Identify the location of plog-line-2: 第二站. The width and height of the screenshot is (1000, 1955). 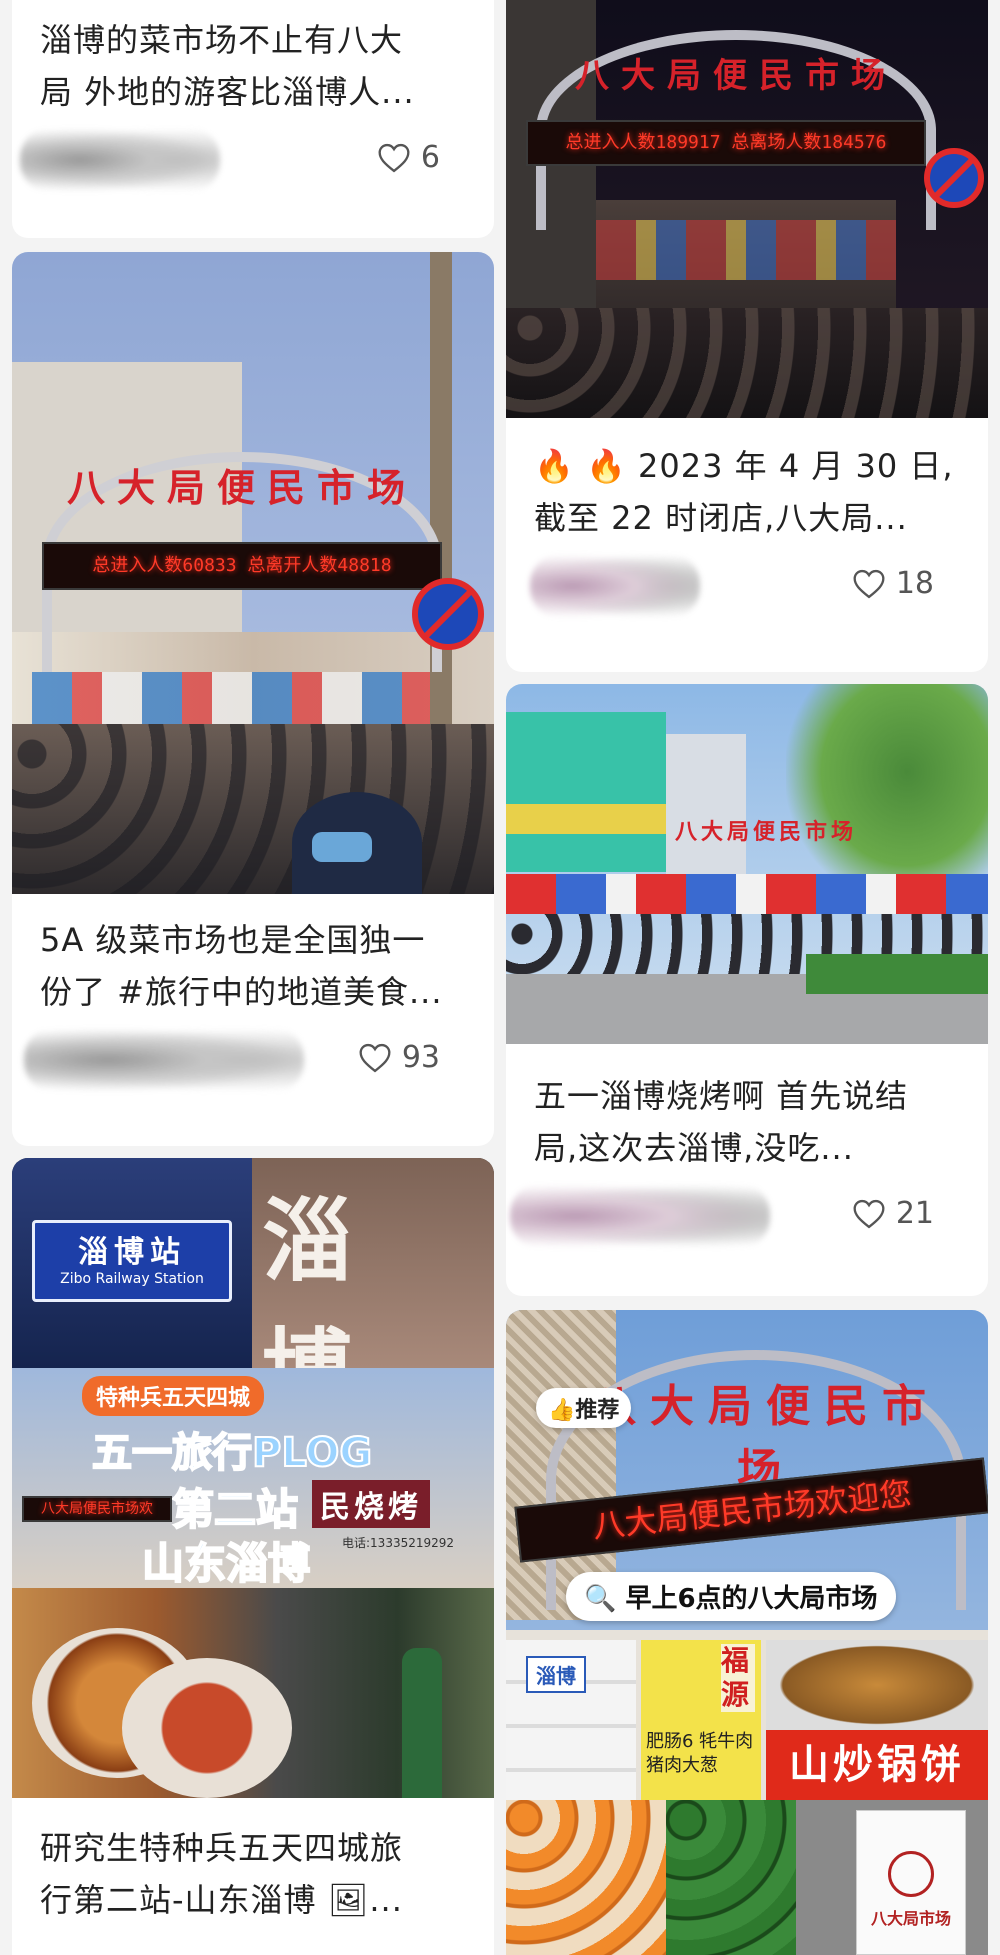
(235, 1509).